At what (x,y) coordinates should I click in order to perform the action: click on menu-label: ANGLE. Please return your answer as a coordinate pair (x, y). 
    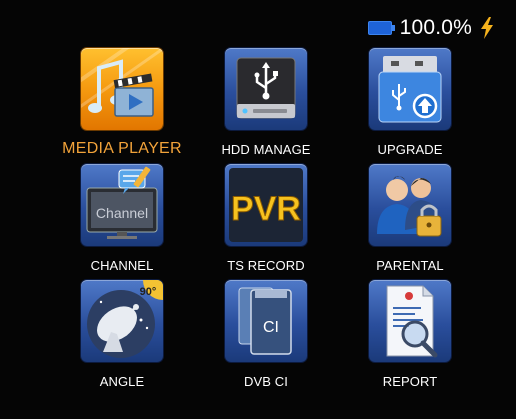
    Looking at the image, I should click on (122, 381).